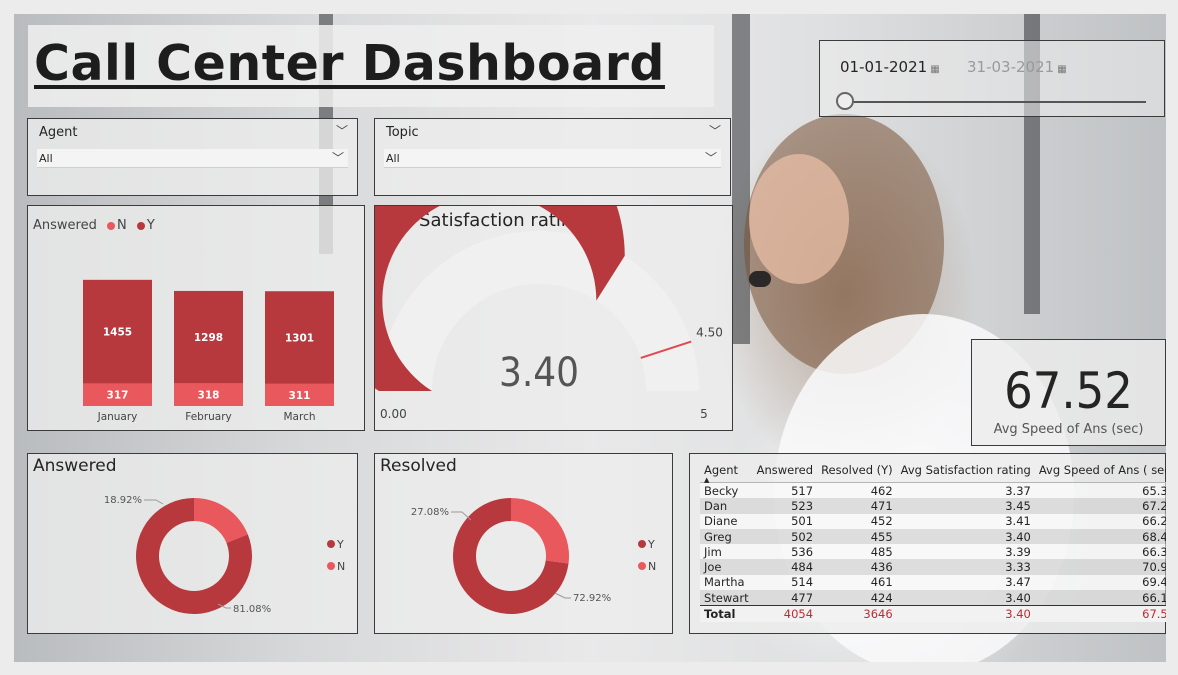  Describe the element at coordinates (996, 102) in the screenshot. I see `date-slider-track` at that location.